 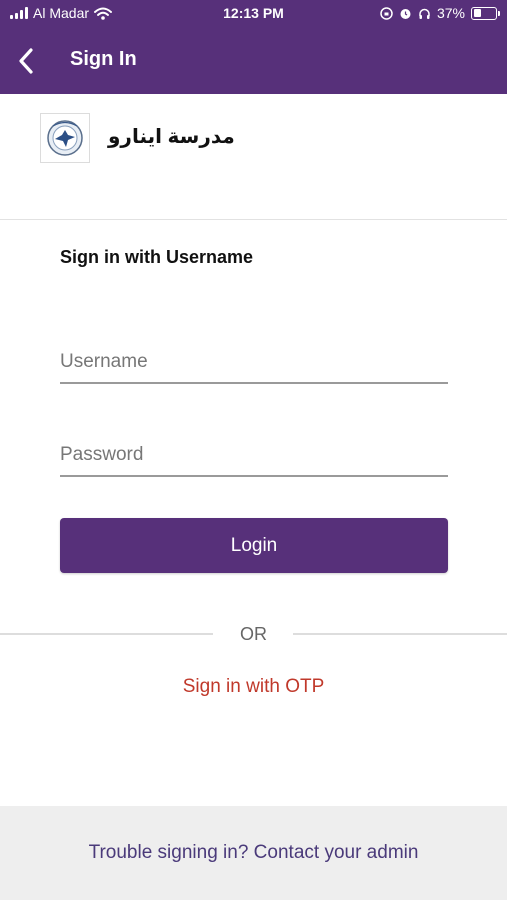 I want to click on status-left: Al Madar, so click(x=61, y=13).